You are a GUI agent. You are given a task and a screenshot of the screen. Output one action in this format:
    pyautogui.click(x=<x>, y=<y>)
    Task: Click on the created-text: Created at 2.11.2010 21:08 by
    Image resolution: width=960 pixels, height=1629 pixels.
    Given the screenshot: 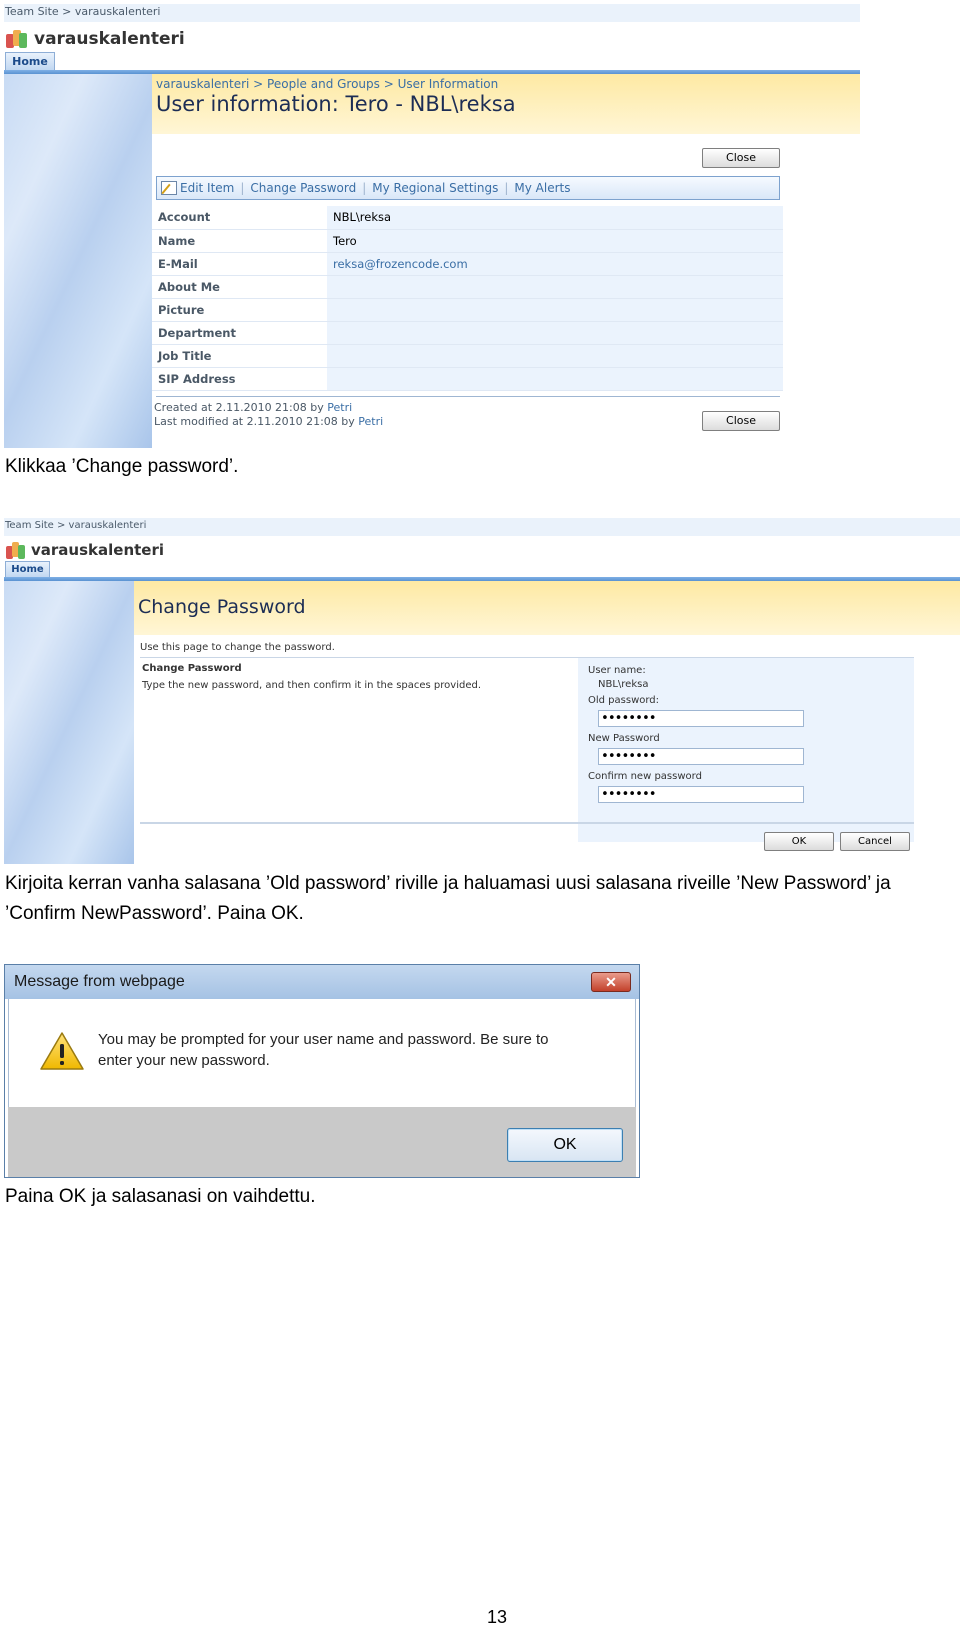 What is the action you would take?
    pyautogui.click(x=239, y=407)
    